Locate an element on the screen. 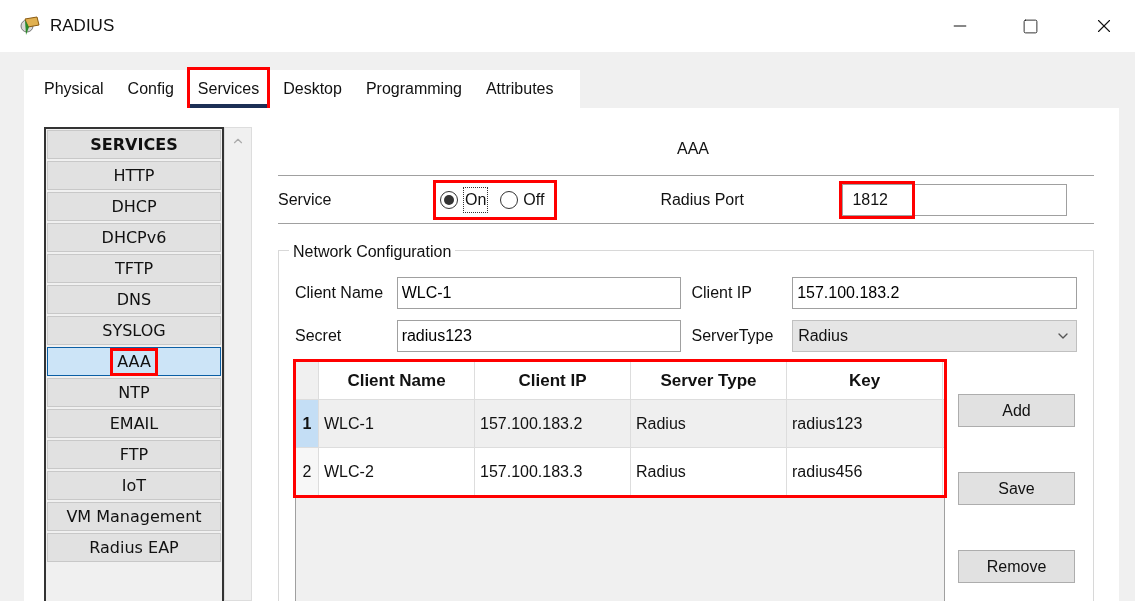 Image resolution: width=1135 pixels, height=601 pixels. service-item: VM Management is located at coordinates (134, 516).